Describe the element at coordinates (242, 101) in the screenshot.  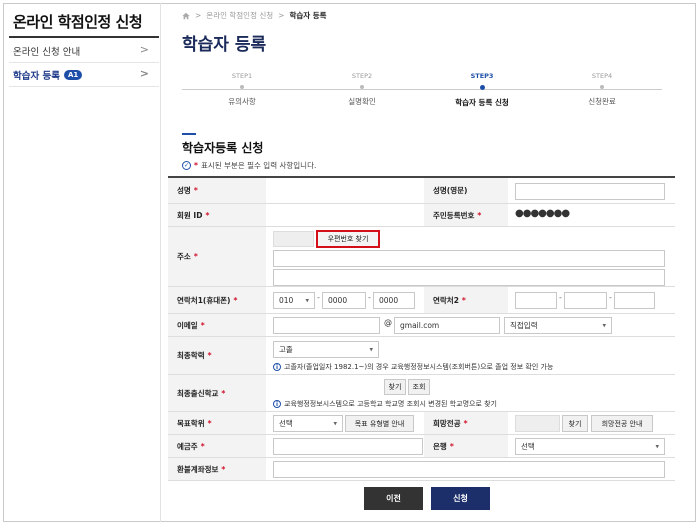
I see `step-label: 유의사항` at that location.